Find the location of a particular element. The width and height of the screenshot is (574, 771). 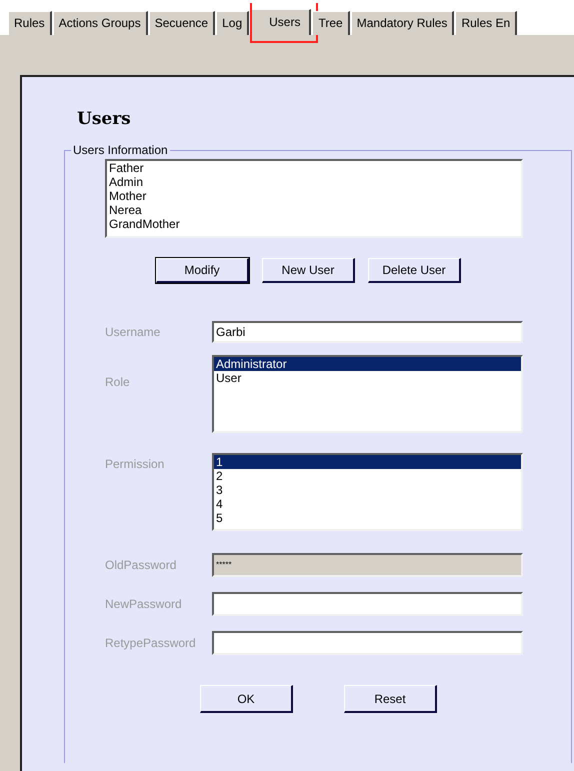

list-item: User is located at coordinates (367, 378).